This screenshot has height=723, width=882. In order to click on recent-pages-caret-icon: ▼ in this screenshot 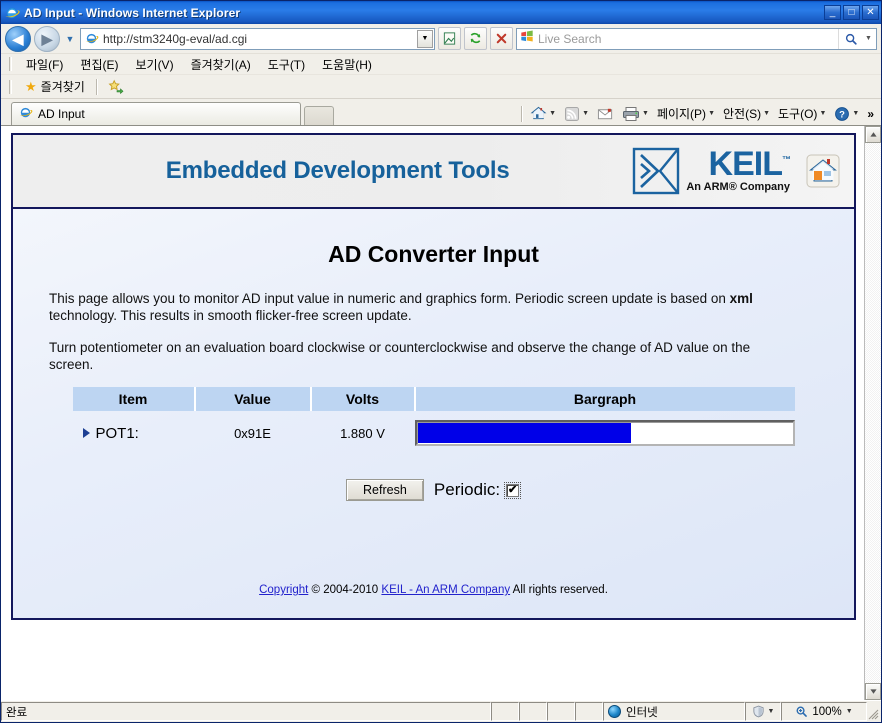, I will do `click(70, 39)`.